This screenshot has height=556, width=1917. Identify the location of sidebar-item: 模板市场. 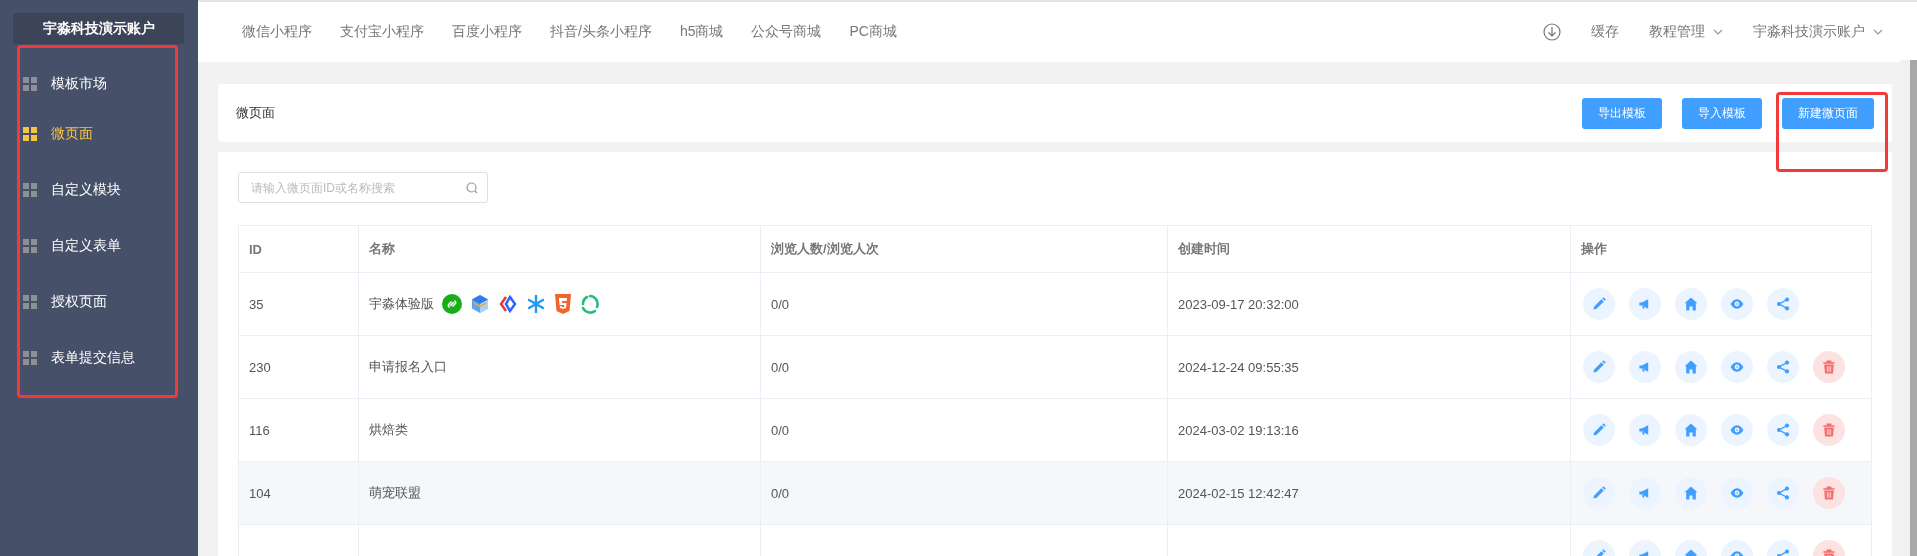
(97, 84).